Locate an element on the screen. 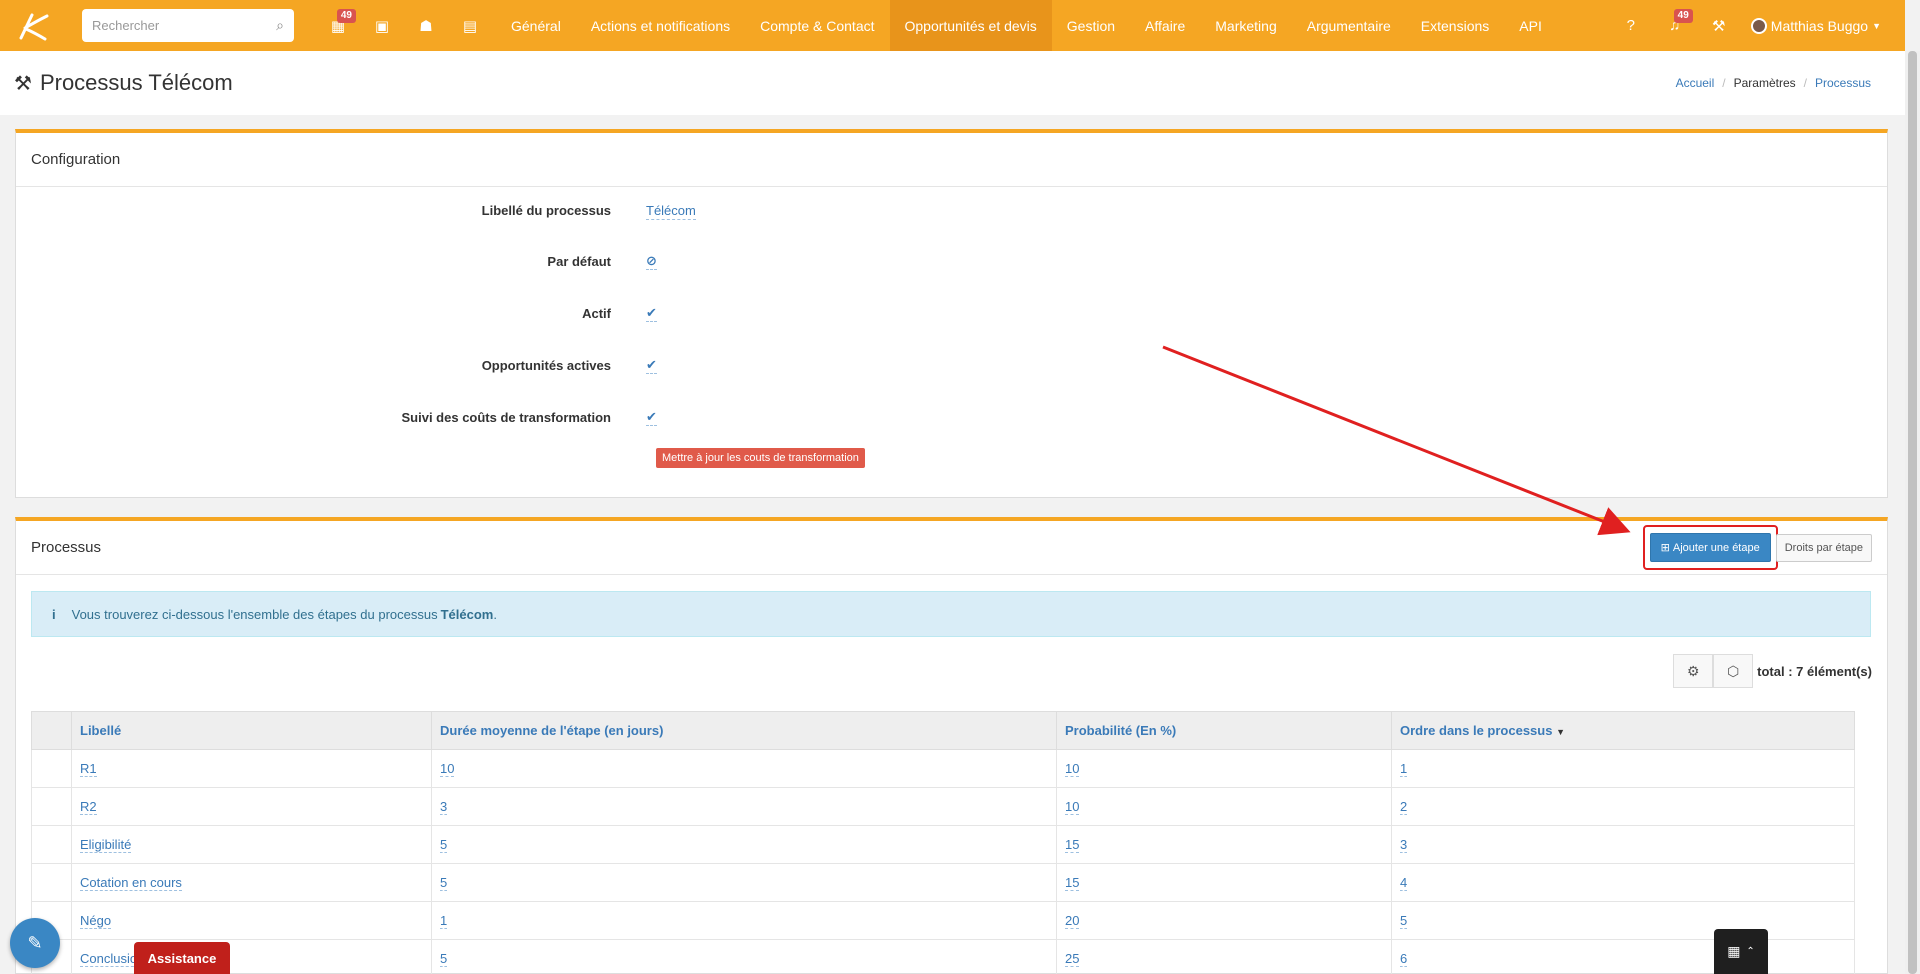 The image size is (1920, 974). select-column is located at coordinates (51, 730).